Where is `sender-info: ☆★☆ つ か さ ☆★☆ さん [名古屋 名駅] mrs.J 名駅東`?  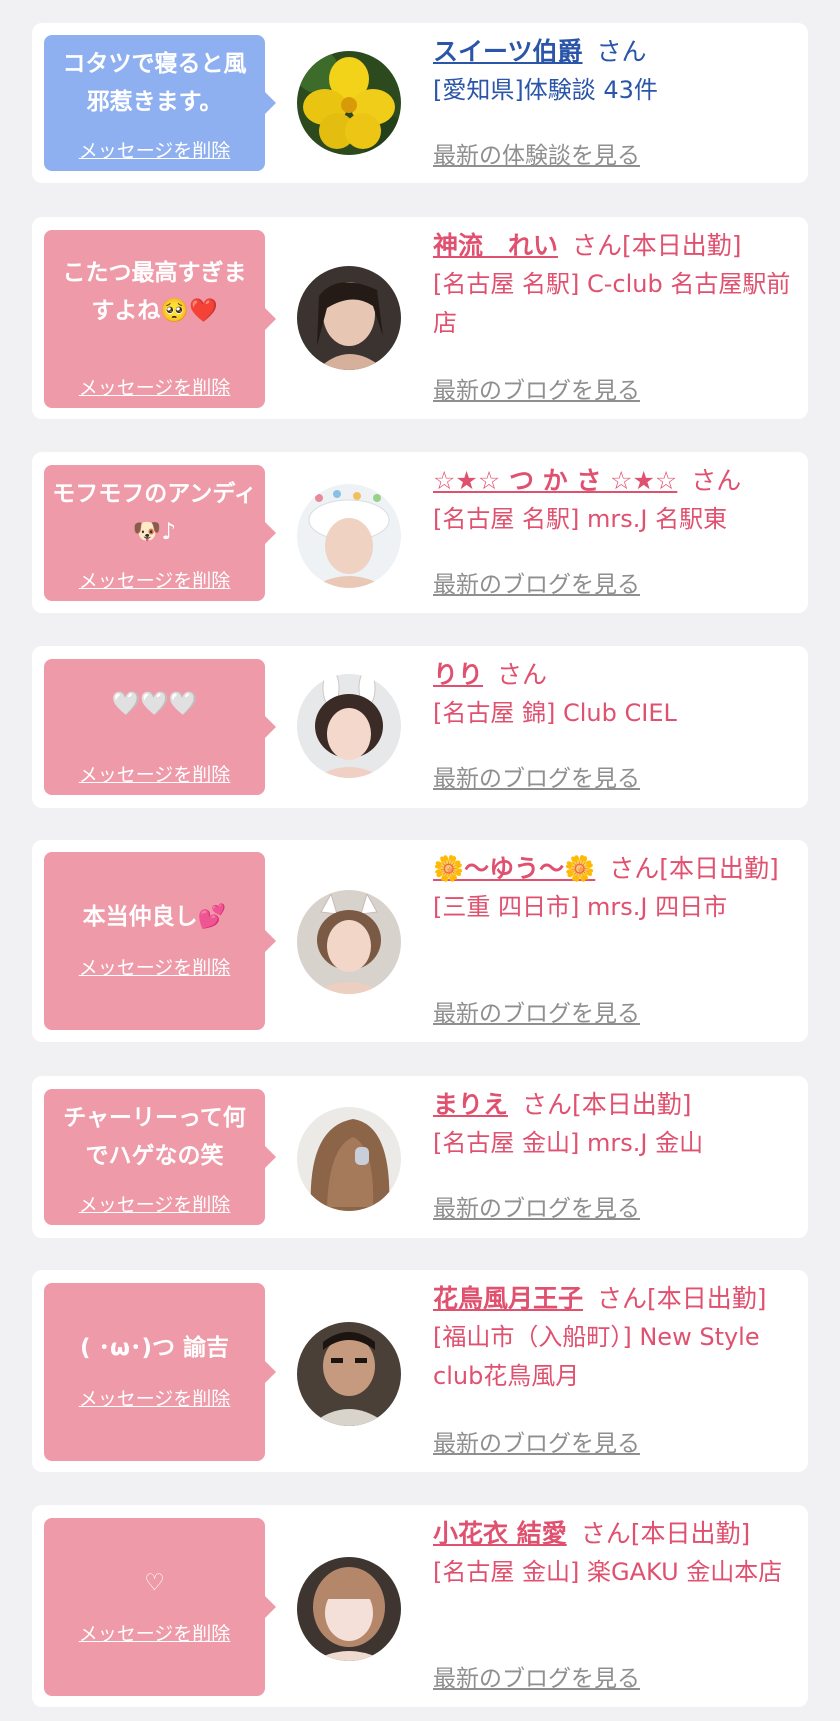 sender-info: ☆★☆ つ か さ ☆★☆ さん [名古屋 名駅] mrs.J 名駅東 is located at coordinates (618, 500).